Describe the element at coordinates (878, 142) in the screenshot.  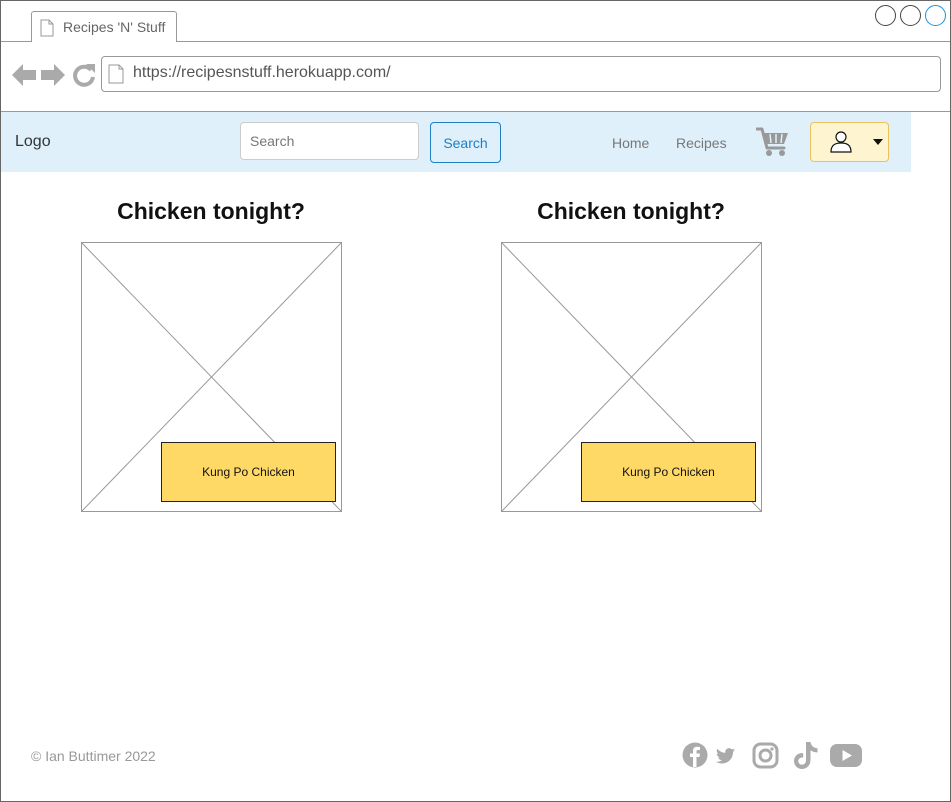
I see `caret-down-icon` at that location.